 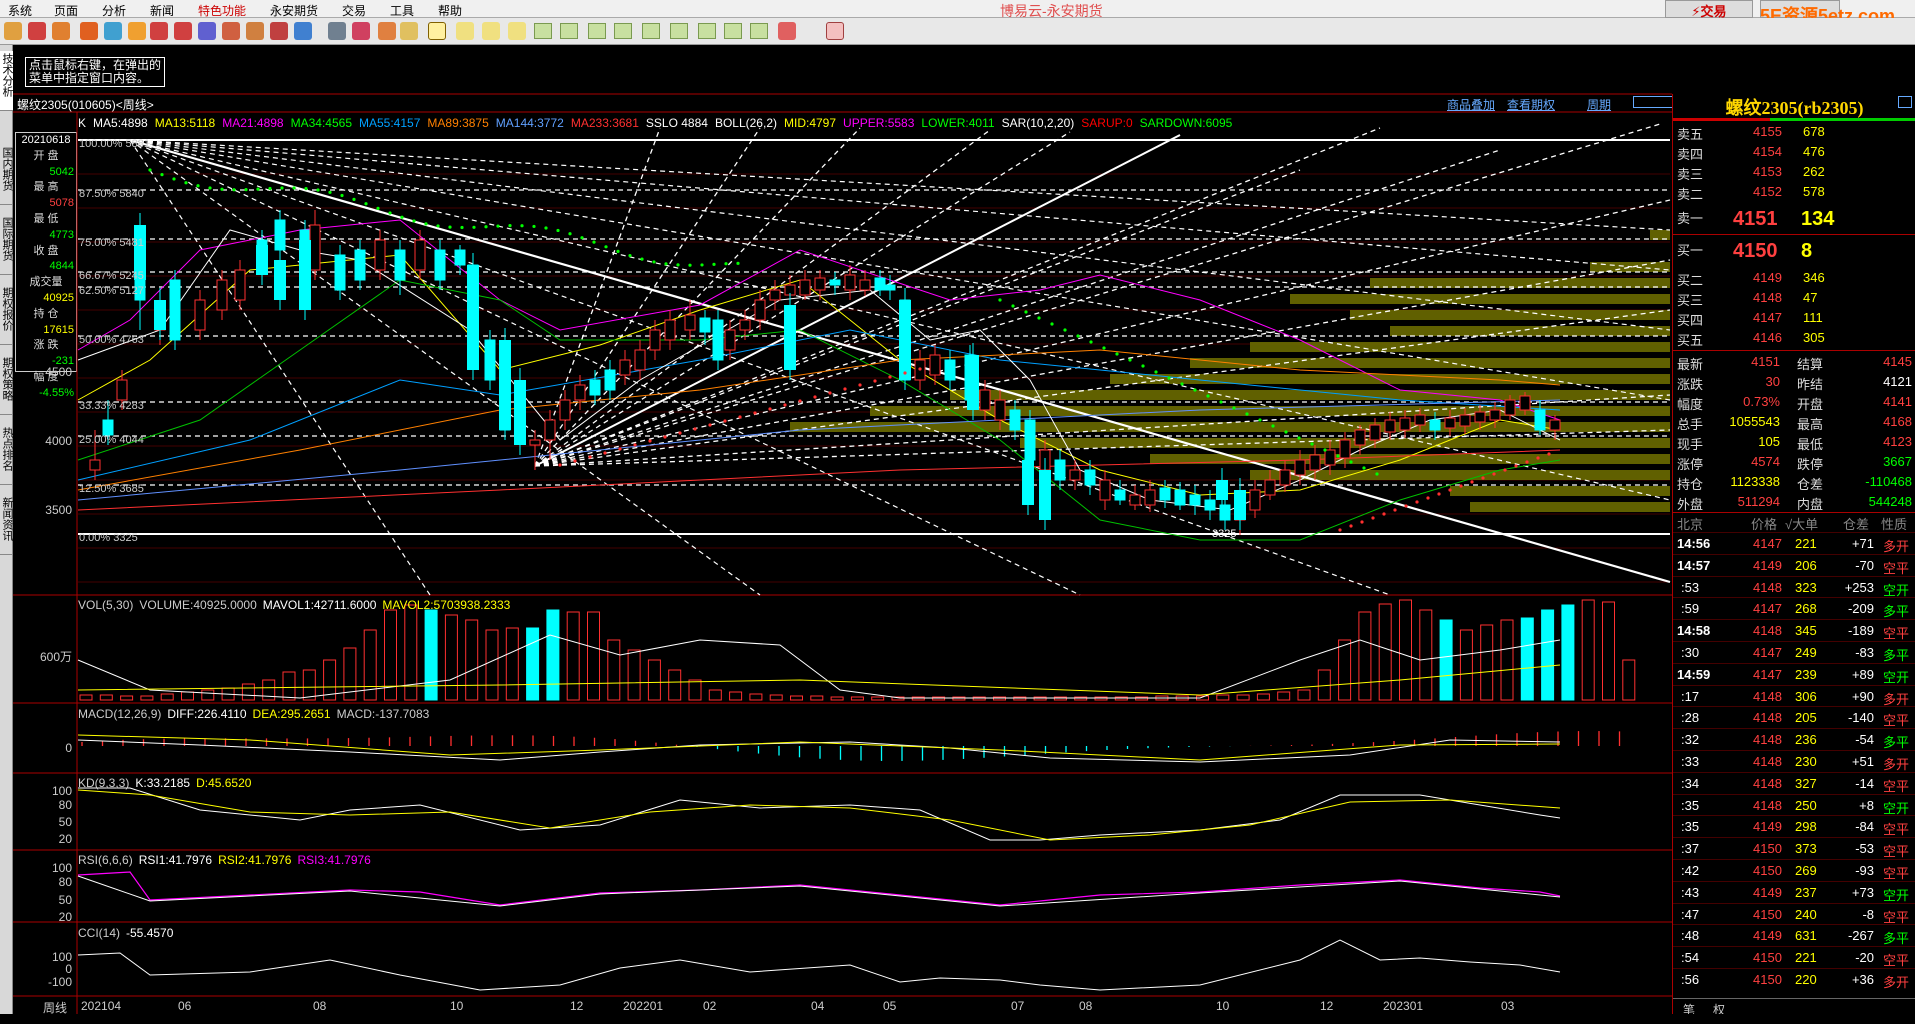 What do you see at coordinates (99, 340) in the screenshot?
I see `fib-percent: 50.00%` at bounding box center [99, 340].